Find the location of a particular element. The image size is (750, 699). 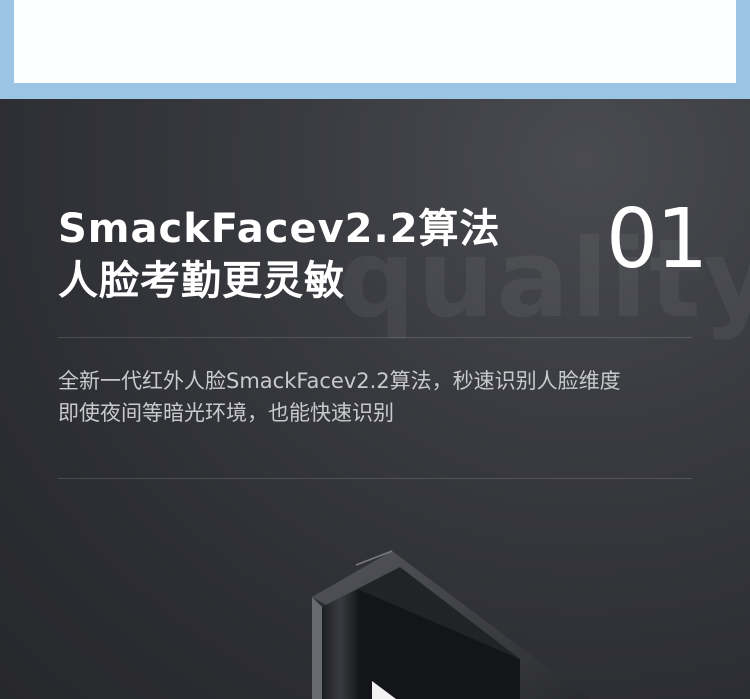

header-card is located at coordinates (375, 41).